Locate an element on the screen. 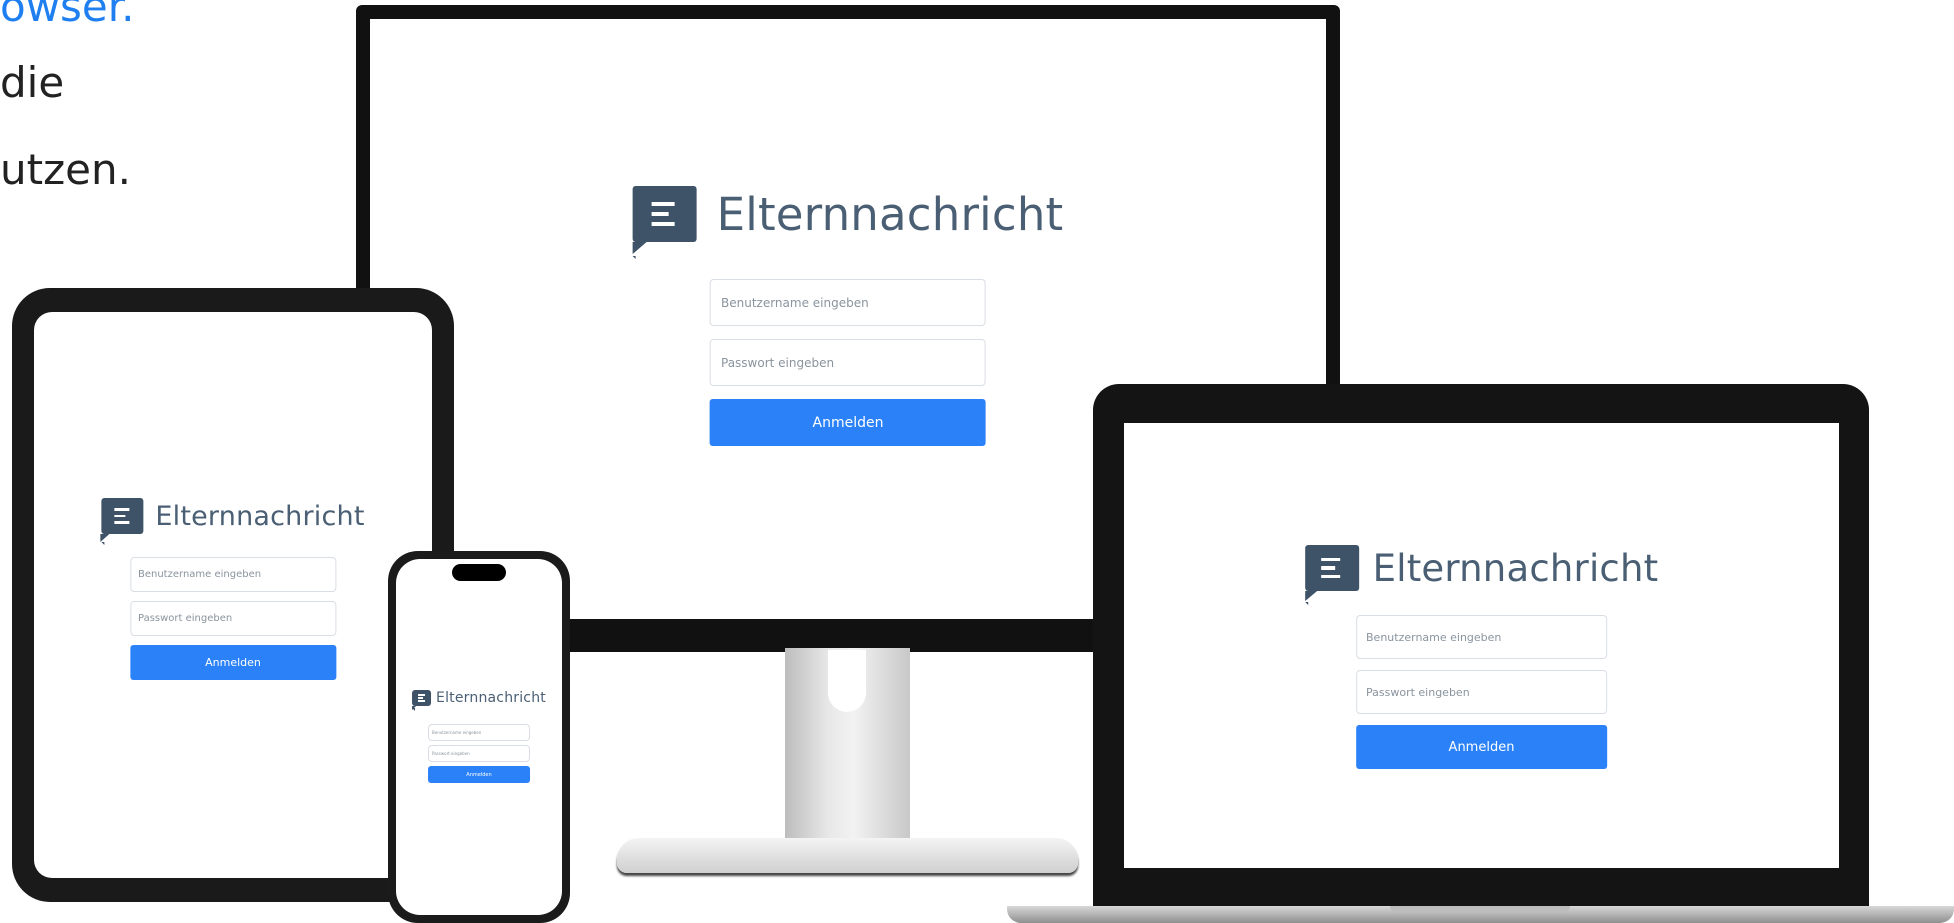 The width and height of the screenshot is (1954, 923). monitor-base is located at coordinates (847, 855).